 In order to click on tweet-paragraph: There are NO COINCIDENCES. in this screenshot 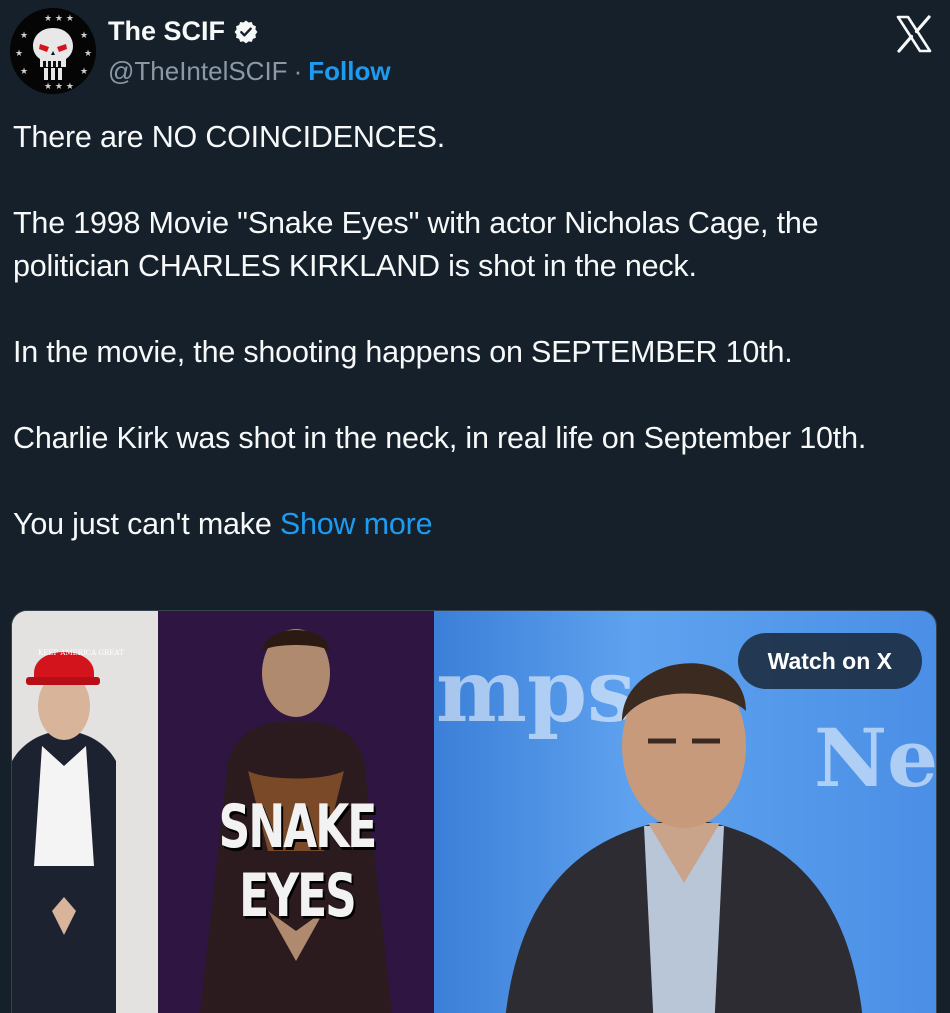, I will do `click(229, 137)`.